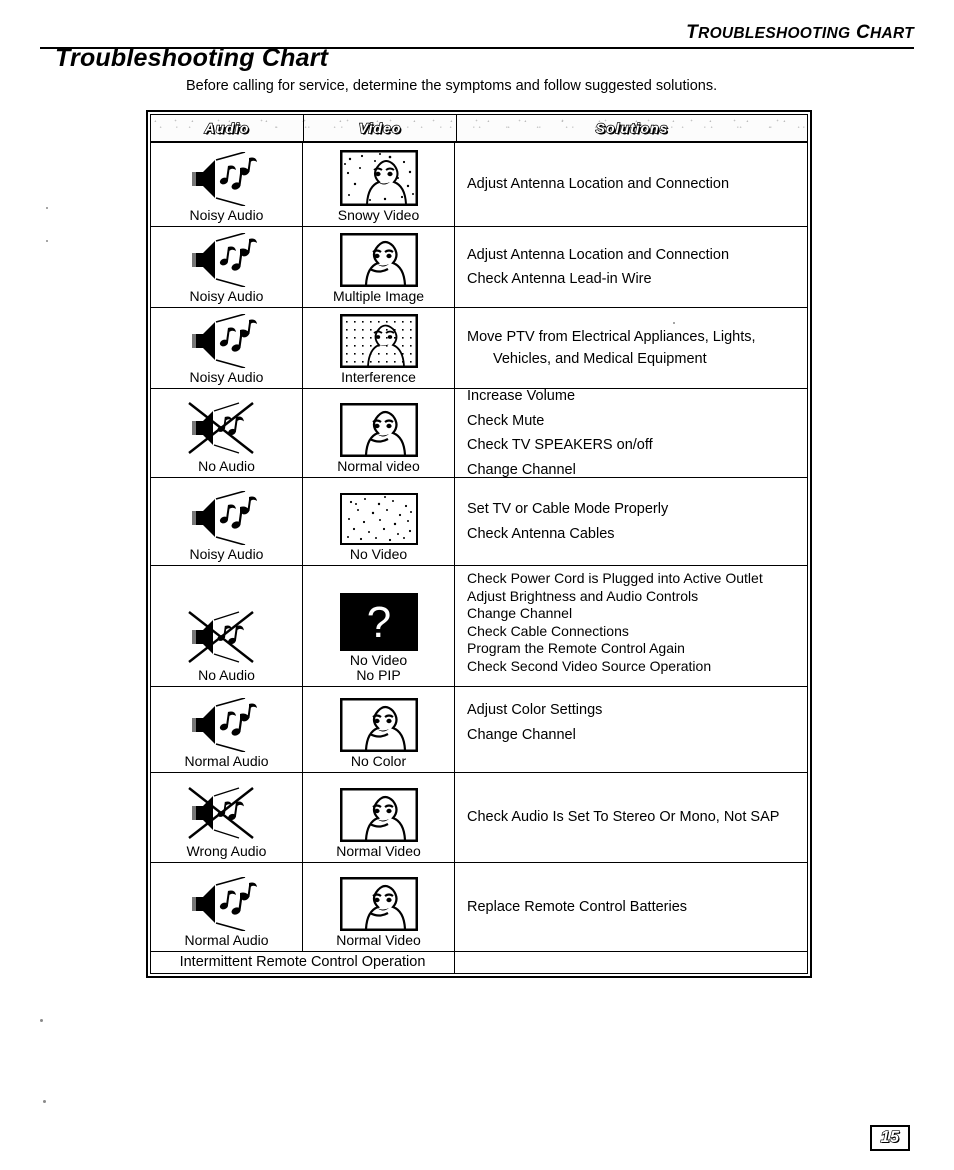  Describe the element at coordinates (577, 906) in the screenshot. I see `solution-line: Replace Remote Control Batteries` at that location.